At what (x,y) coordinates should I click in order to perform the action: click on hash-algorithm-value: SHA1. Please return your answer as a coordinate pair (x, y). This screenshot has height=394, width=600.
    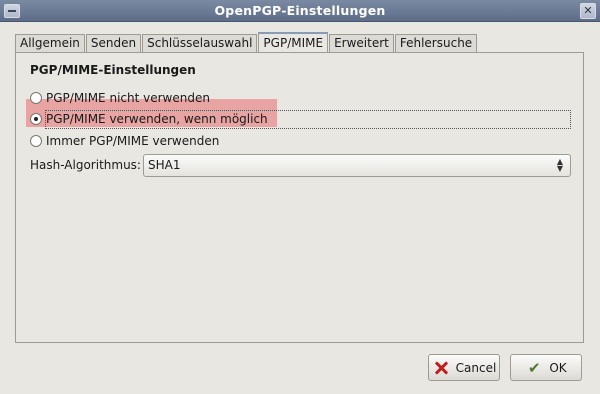
    Looking at the image, I should click on (164, 165).